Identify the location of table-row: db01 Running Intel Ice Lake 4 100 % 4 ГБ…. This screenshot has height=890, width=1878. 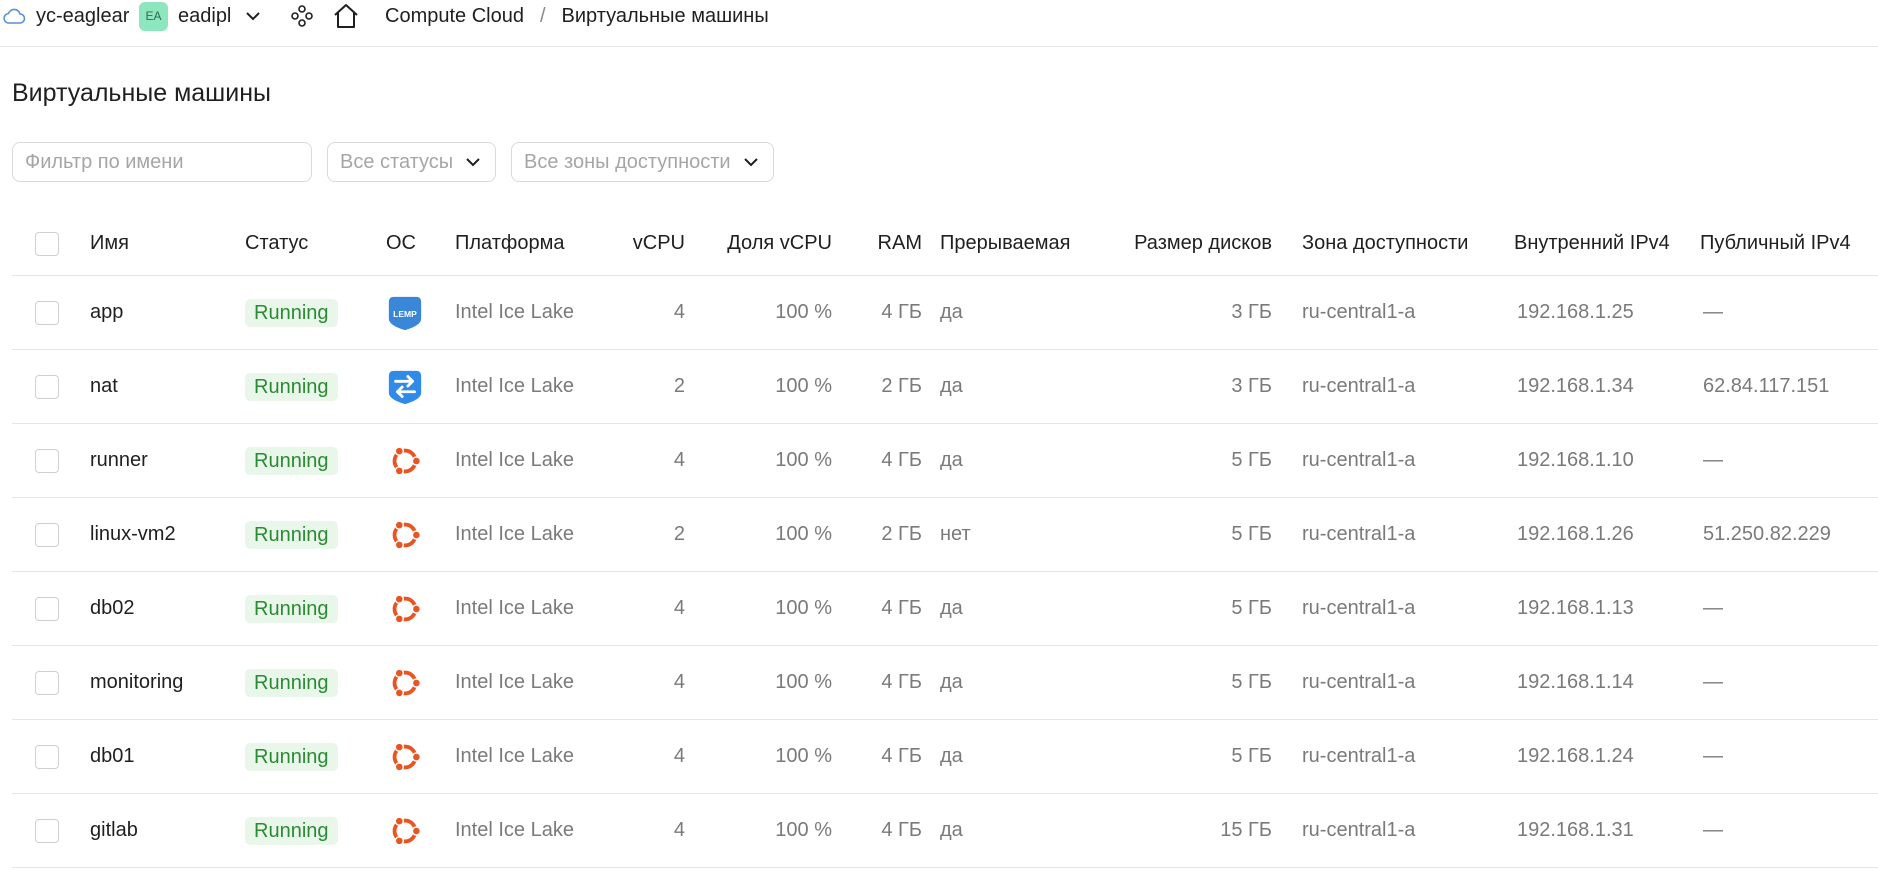
(945, 757).